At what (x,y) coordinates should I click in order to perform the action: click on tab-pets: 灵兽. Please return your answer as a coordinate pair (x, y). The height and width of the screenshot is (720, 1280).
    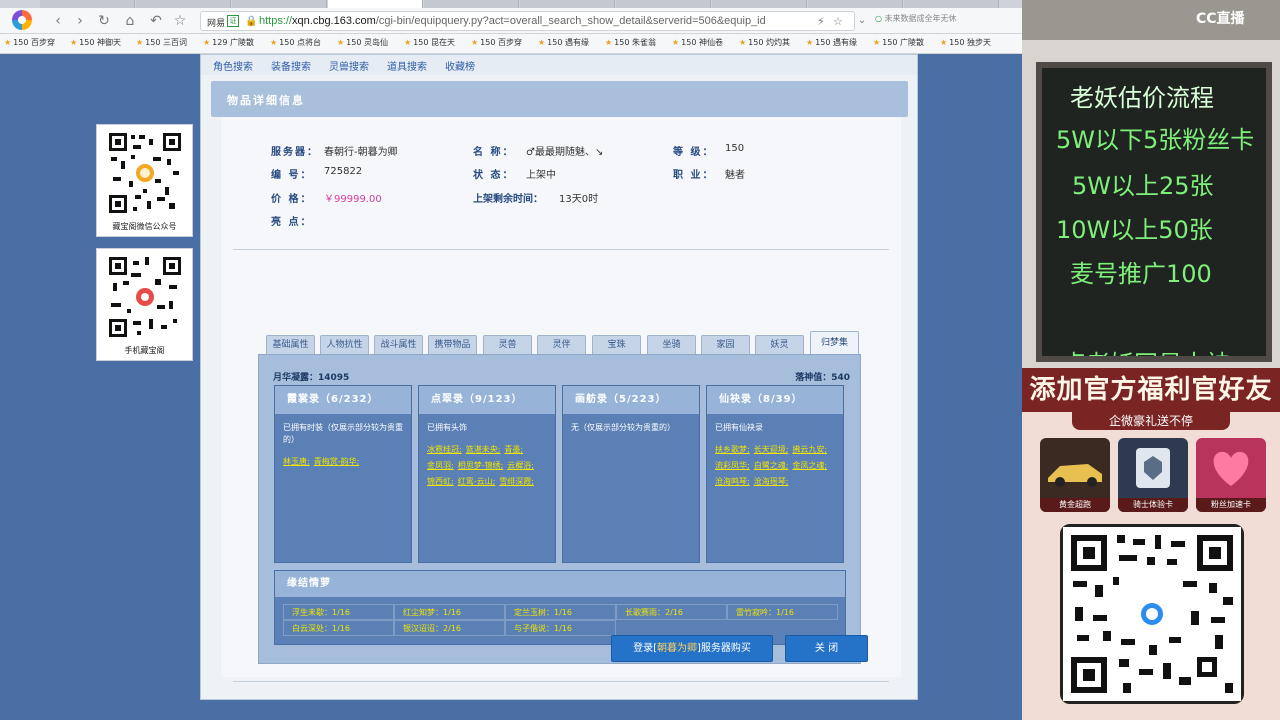
    Looking at the image, I should click on (507, 344).